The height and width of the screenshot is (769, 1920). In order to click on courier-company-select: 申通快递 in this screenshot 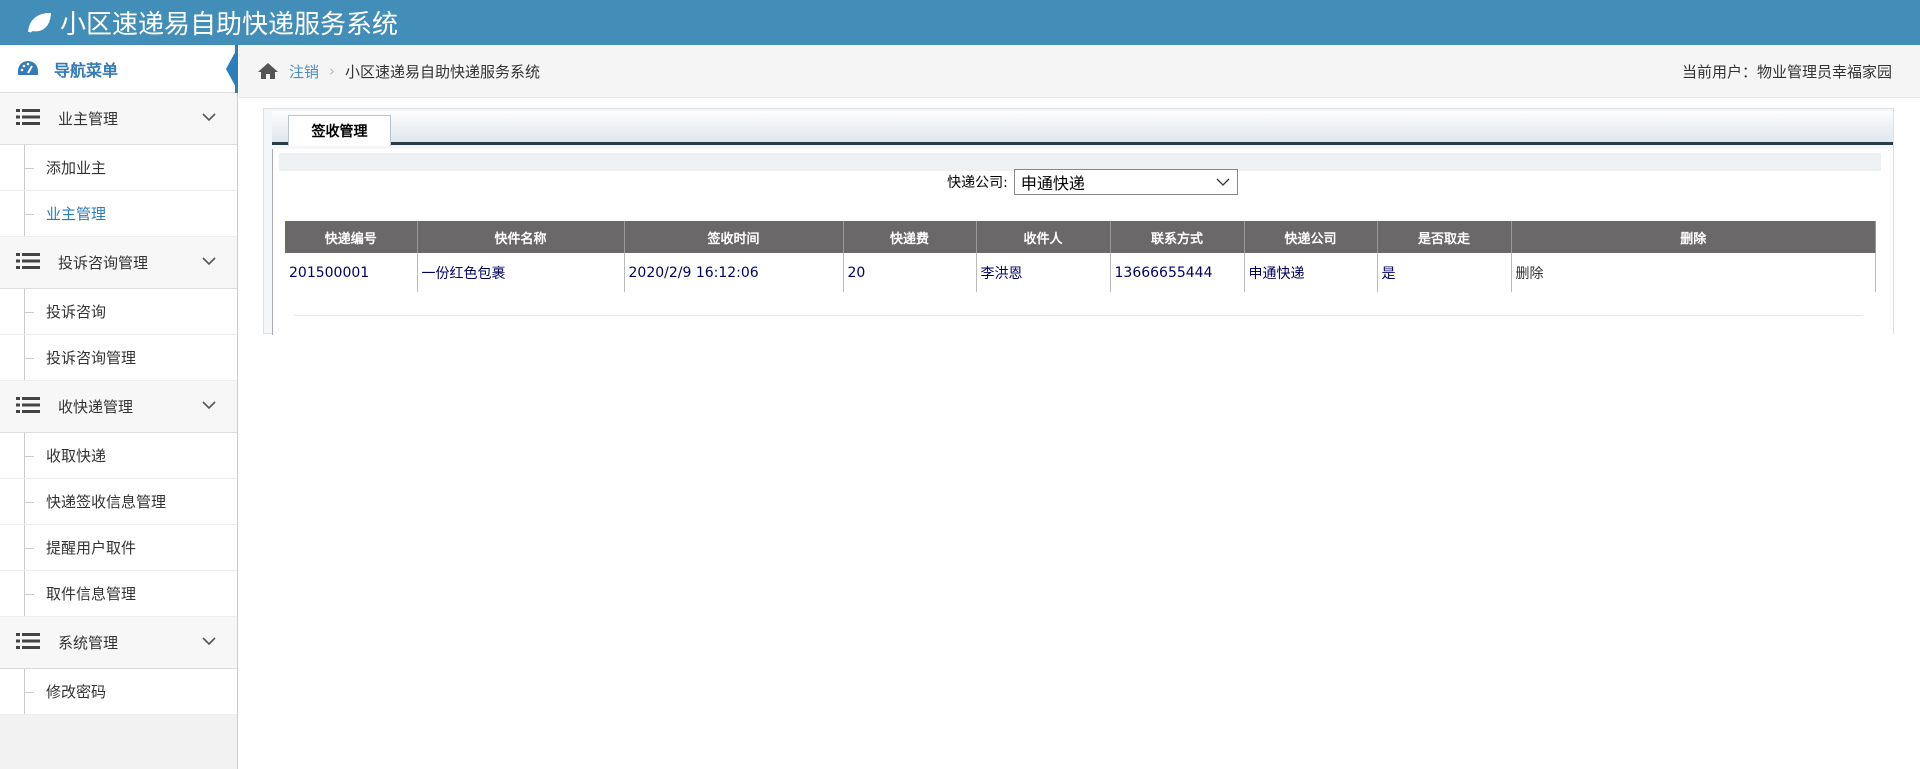, I will do `click(1125, 182)`.